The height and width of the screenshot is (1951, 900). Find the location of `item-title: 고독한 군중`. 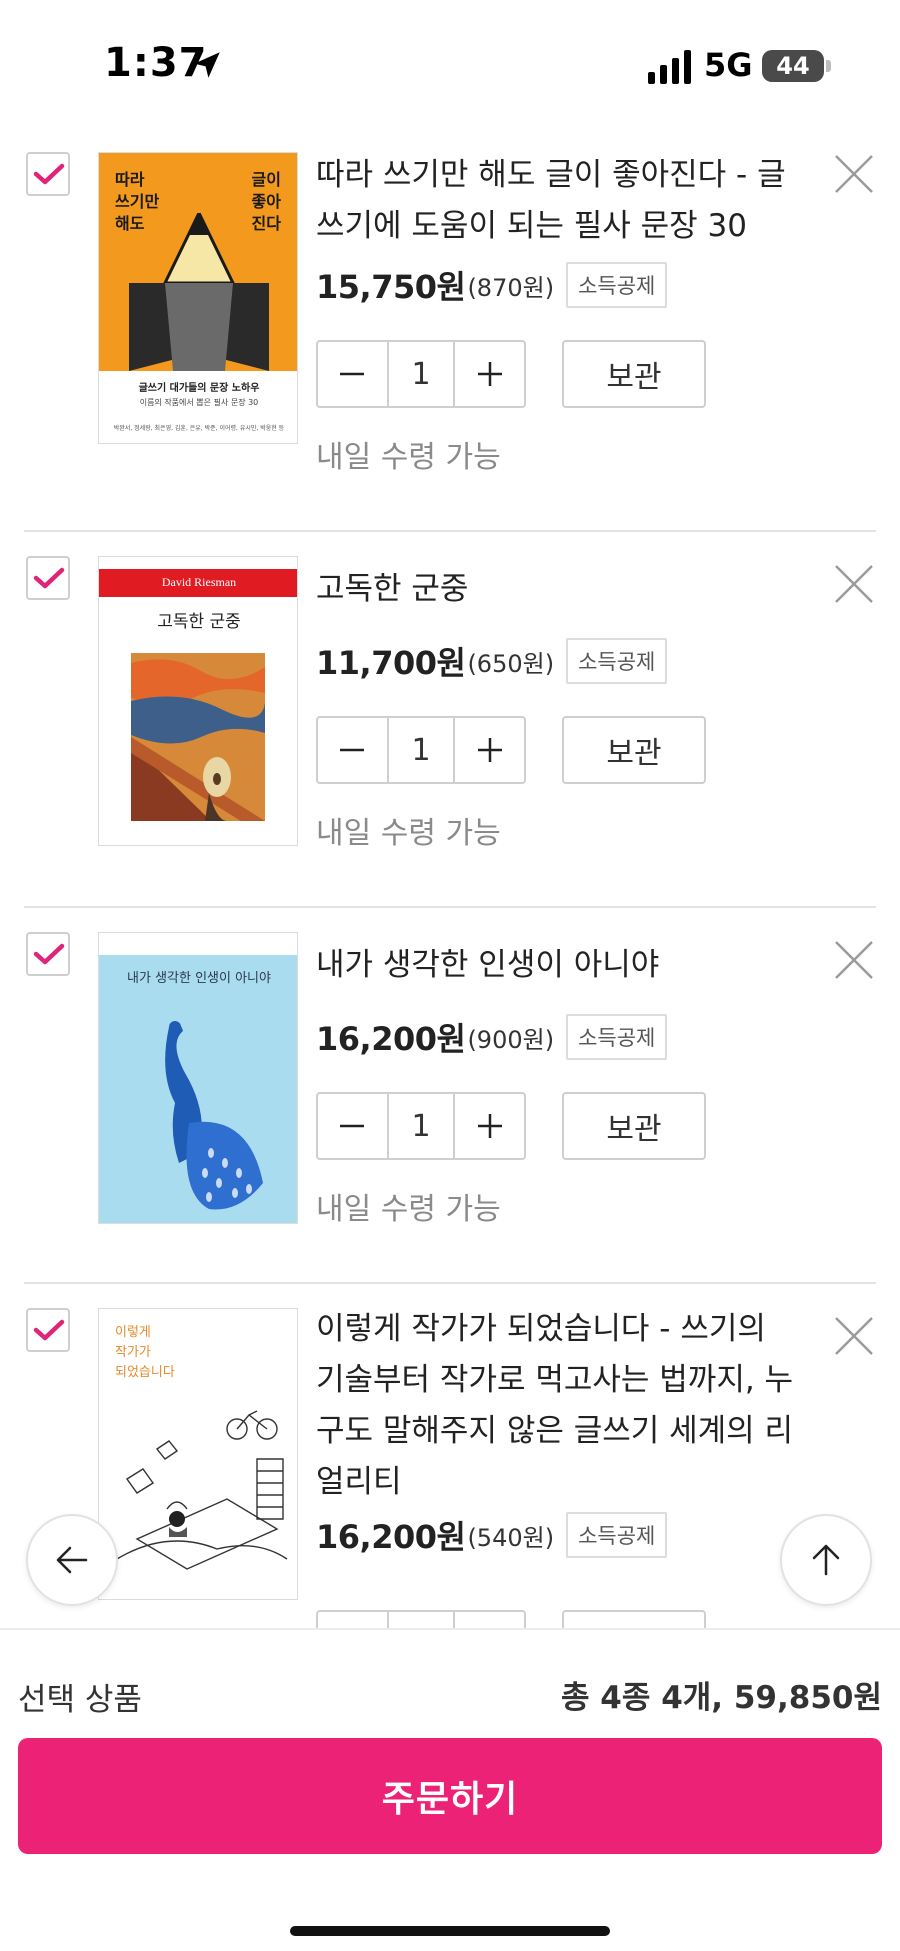

item-title: 고독한 군중 is located at coordinates (556, 589).